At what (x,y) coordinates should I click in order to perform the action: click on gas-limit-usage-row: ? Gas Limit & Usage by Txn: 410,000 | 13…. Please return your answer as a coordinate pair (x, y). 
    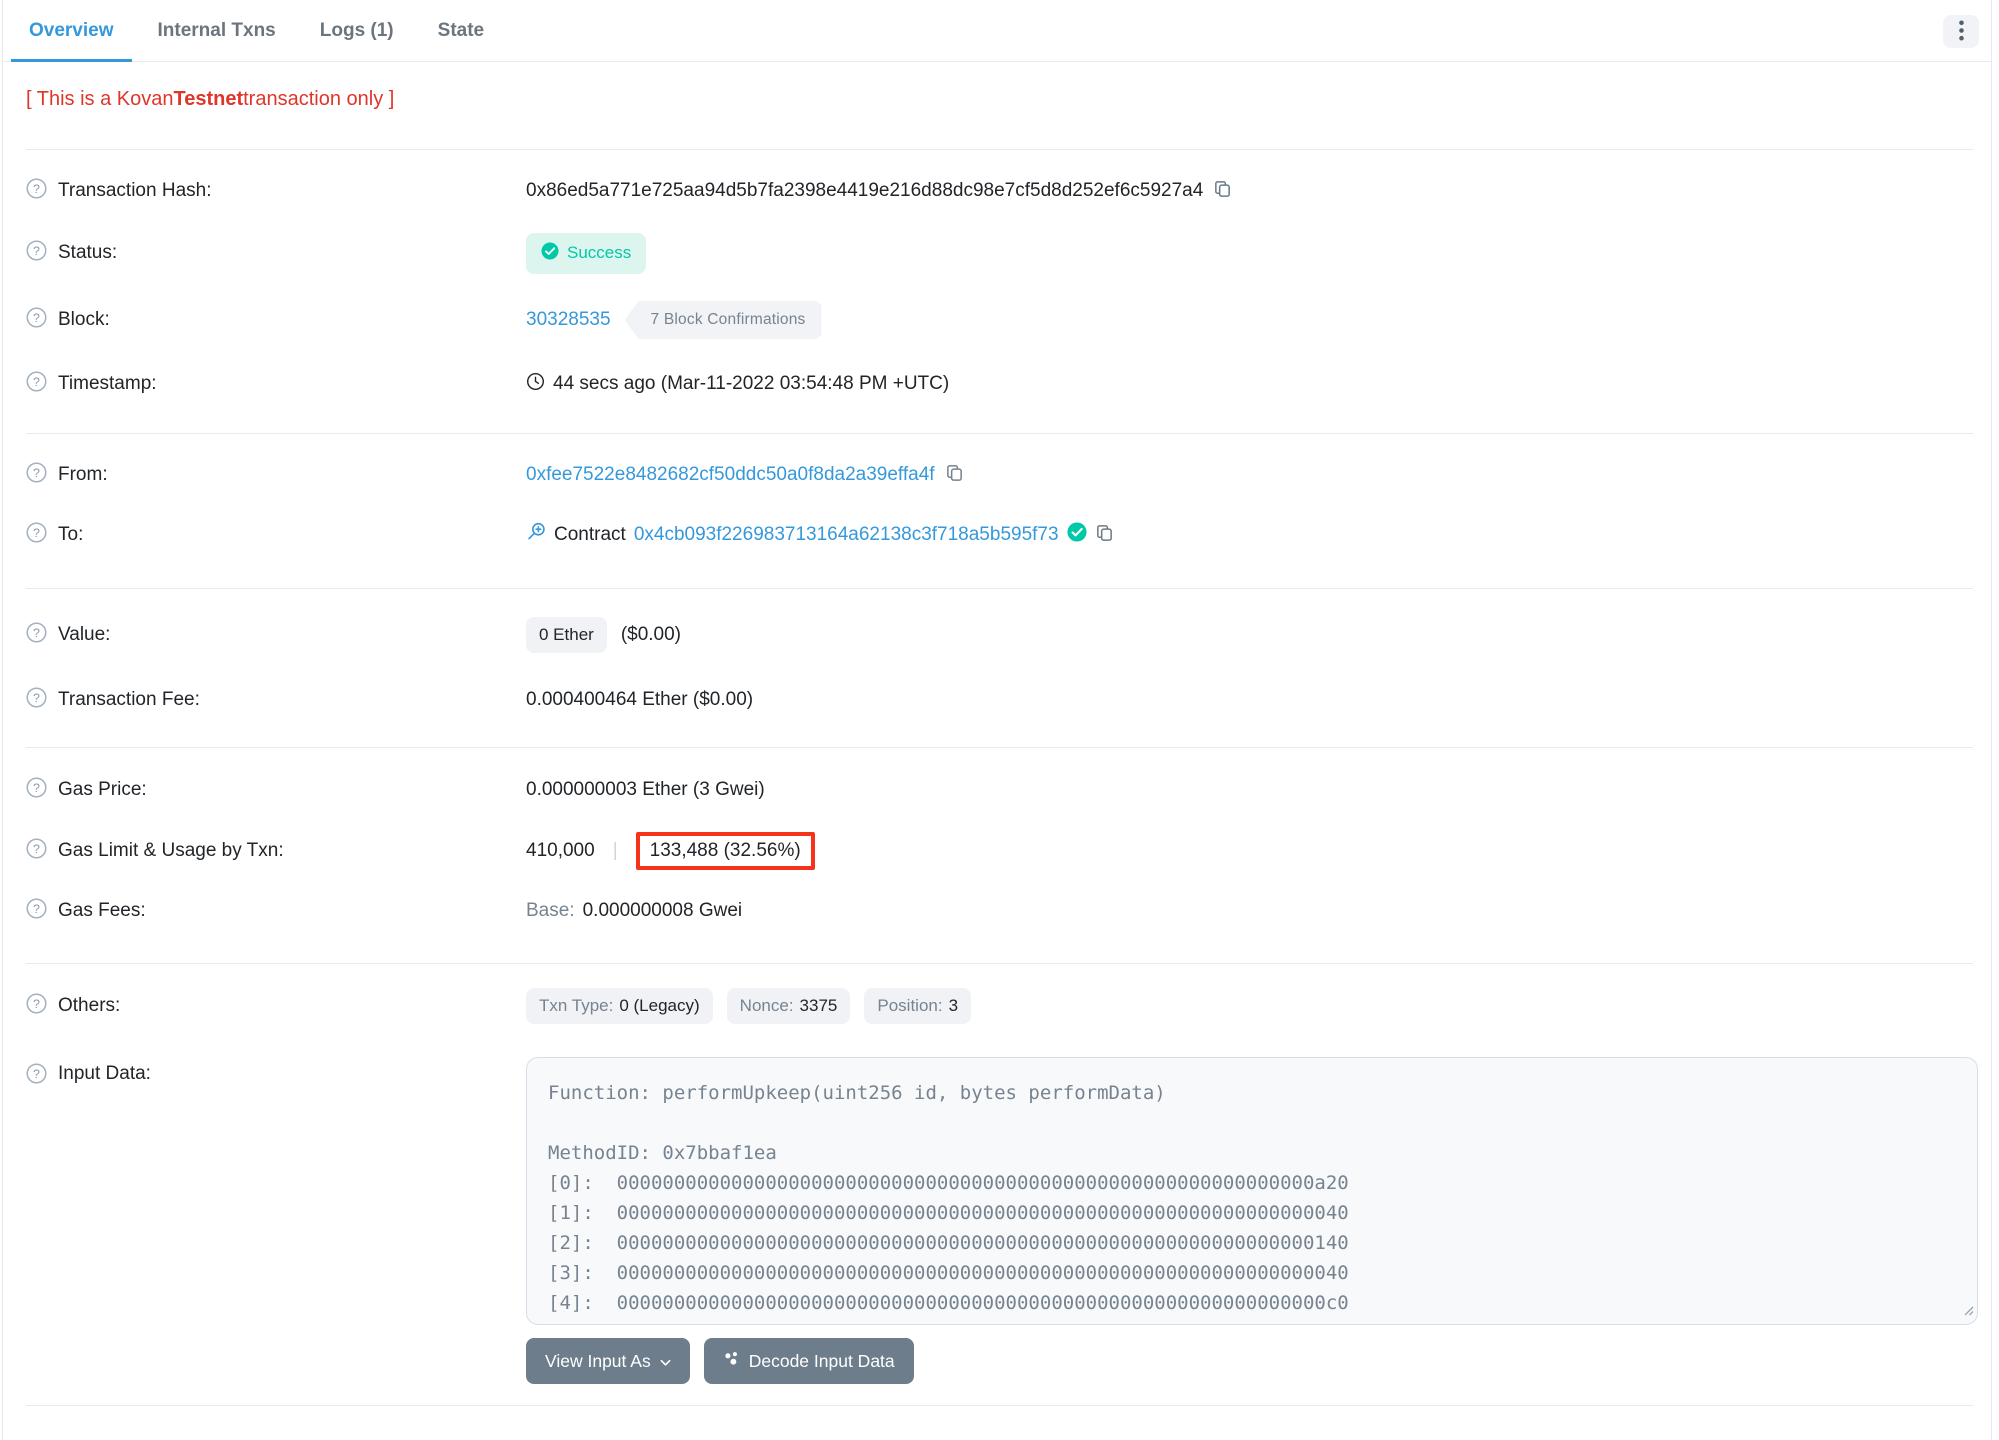
    Looking at the image, I should click on (1002, 851).